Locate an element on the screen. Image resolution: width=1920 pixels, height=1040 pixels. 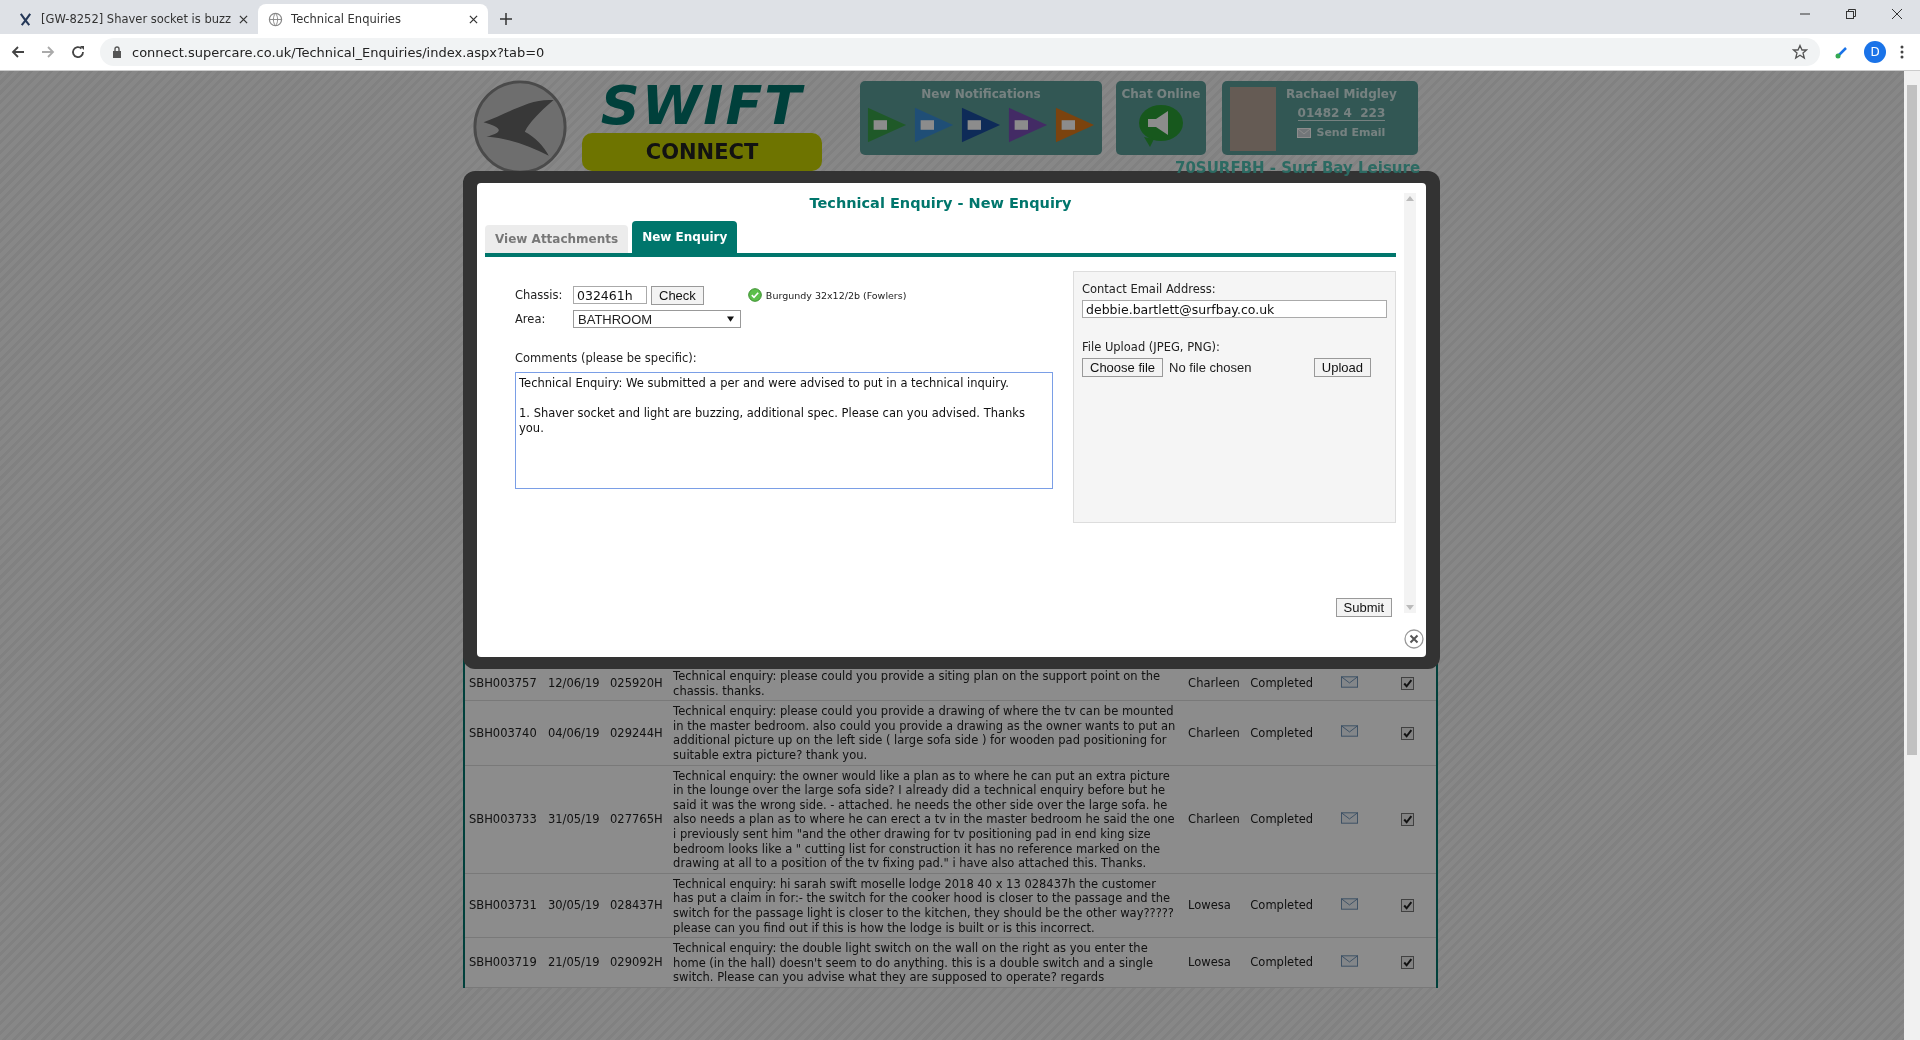
browser-tab: Technical Enquiries is located at coordinates (373, 19).